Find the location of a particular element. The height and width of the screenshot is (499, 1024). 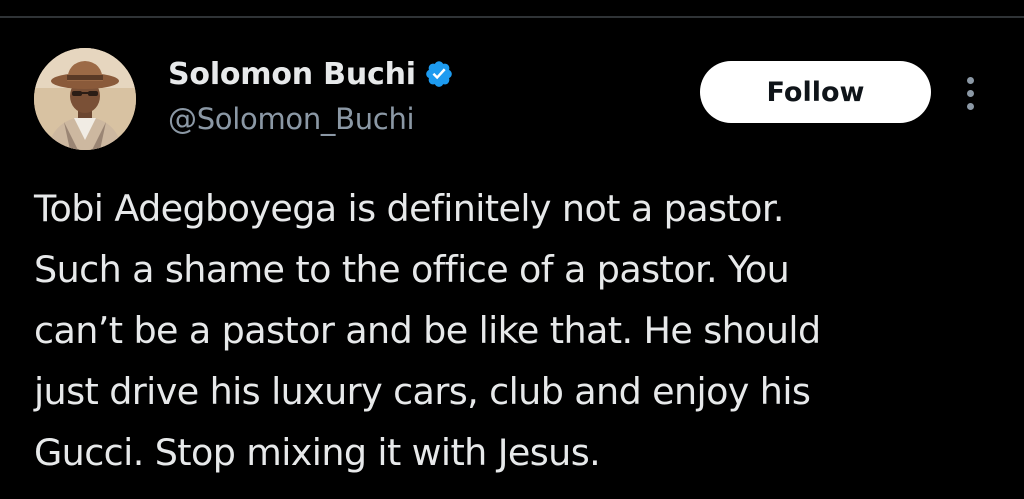

follow-button: Follow is located at coordinates (815, 92).